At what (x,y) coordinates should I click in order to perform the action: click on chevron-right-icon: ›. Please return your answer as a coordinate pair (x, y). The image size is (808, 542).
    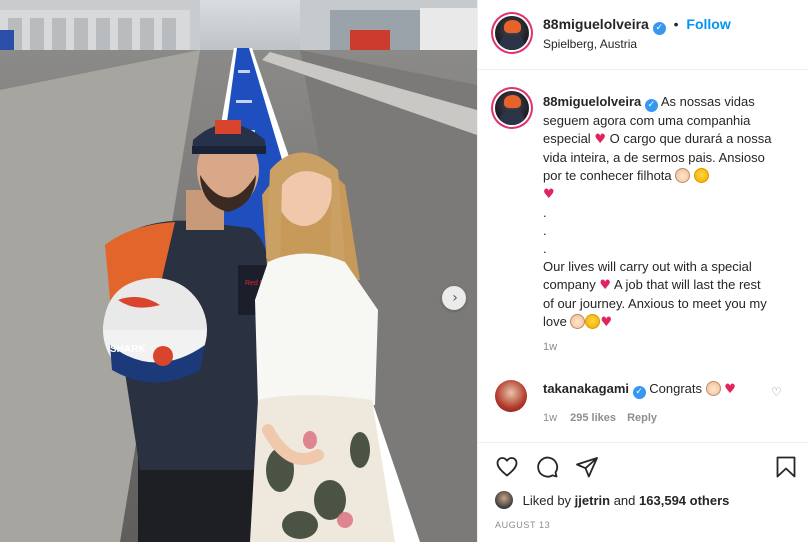
    Looking at the image, I should click on (455, 298).